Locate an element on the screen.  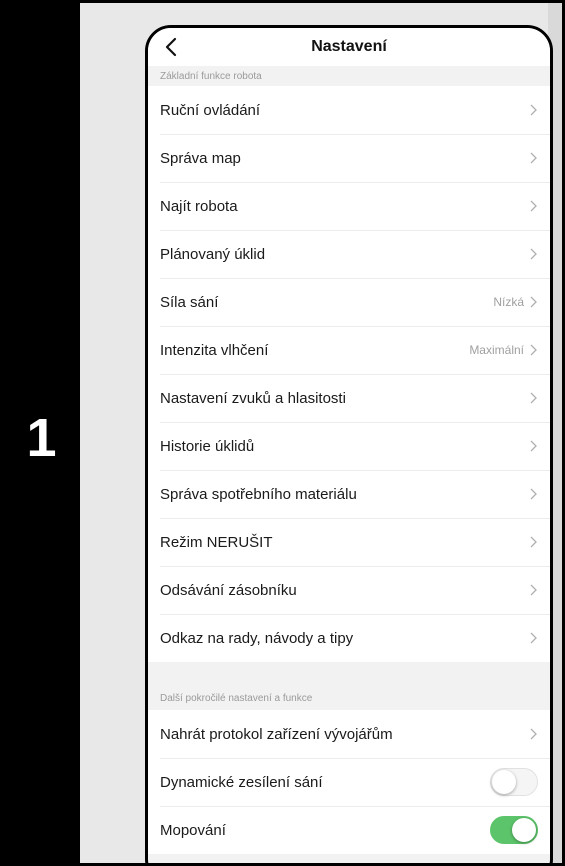
row-manual-control: Ruční ovládání is located at coordinates (349, 110).